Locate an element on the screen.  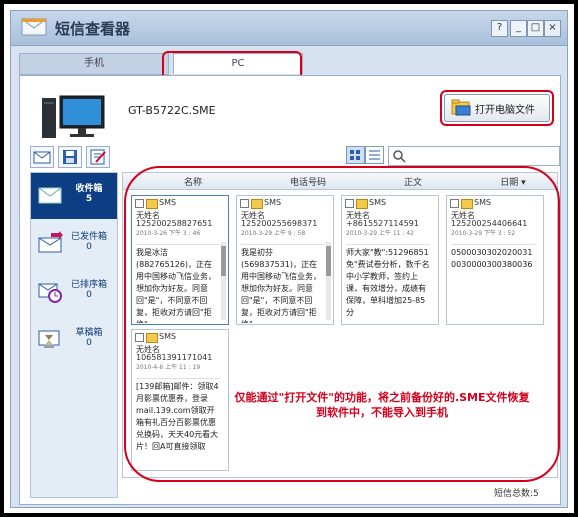
scheduled-icon is located at coordinates (50, 293).